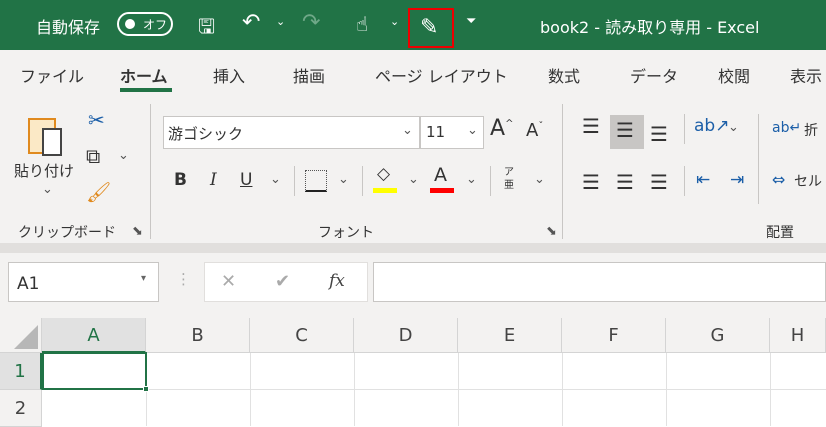 The image size is (826, 427). Describe the element at coordinates (144, 278) in the screenshot. I see `chevron-down-icon: ▾` at that location.